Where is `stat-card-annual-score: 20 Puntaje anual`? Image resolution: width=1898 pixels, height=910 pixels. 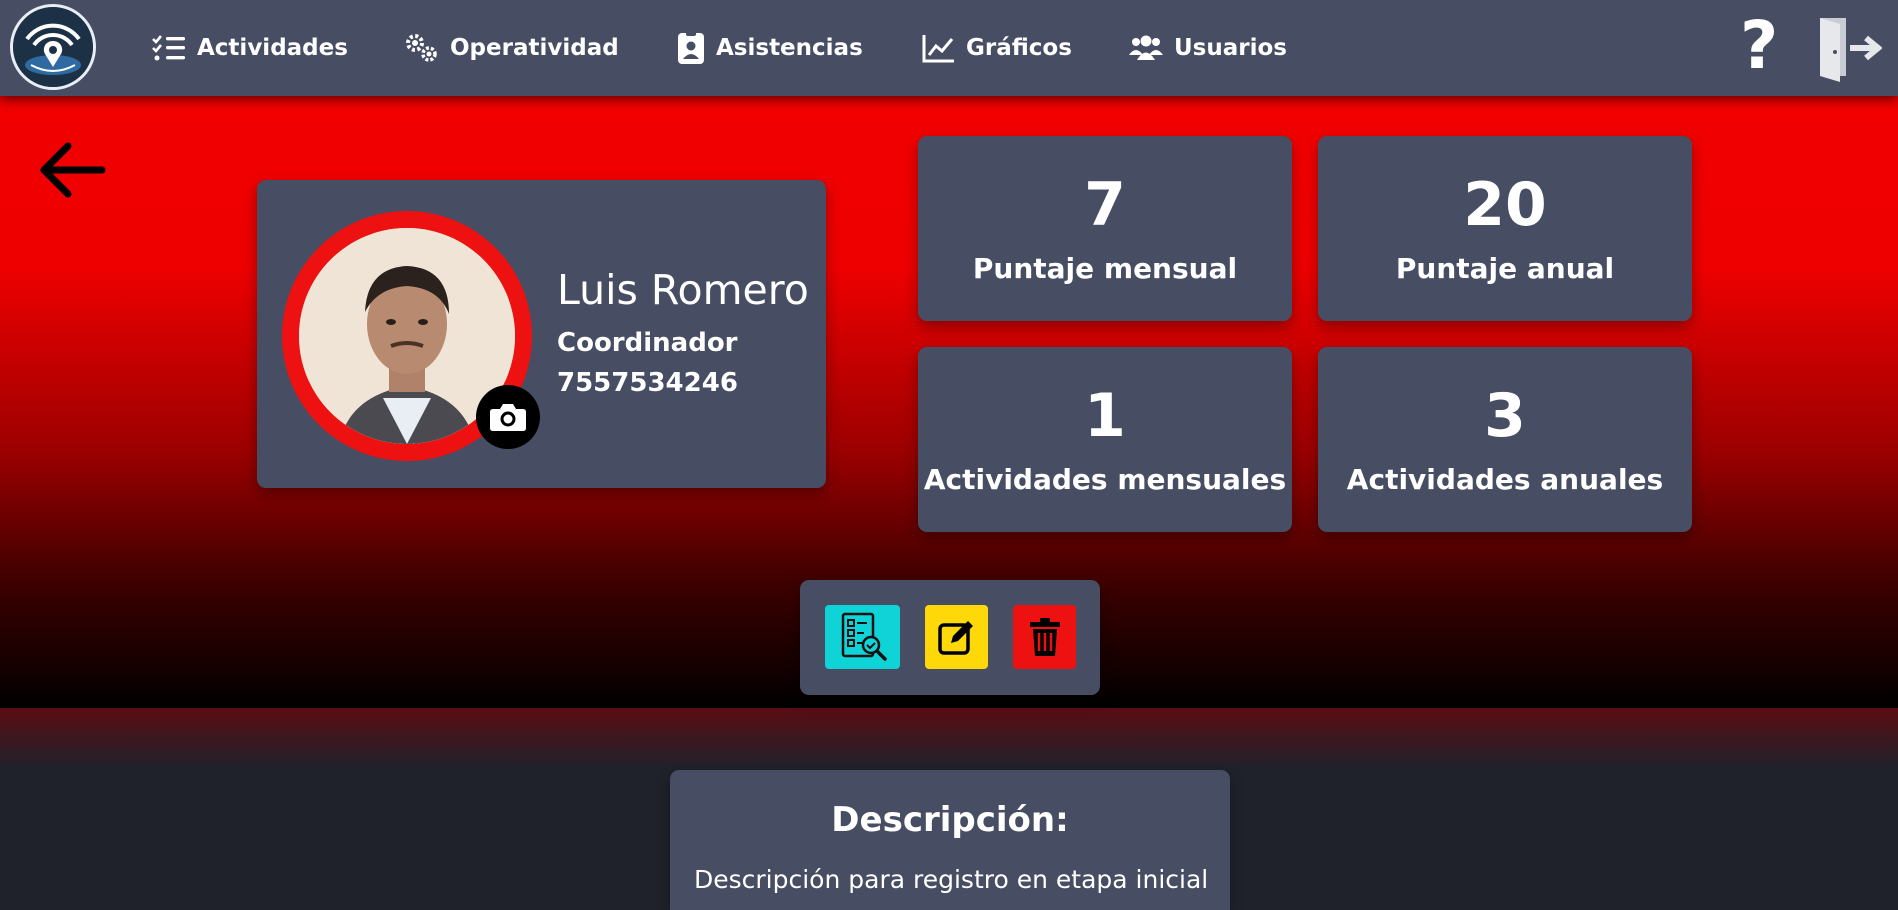
stat-card-annual-score: 20 Puntaje anual is located at coordinates (1505, 228).